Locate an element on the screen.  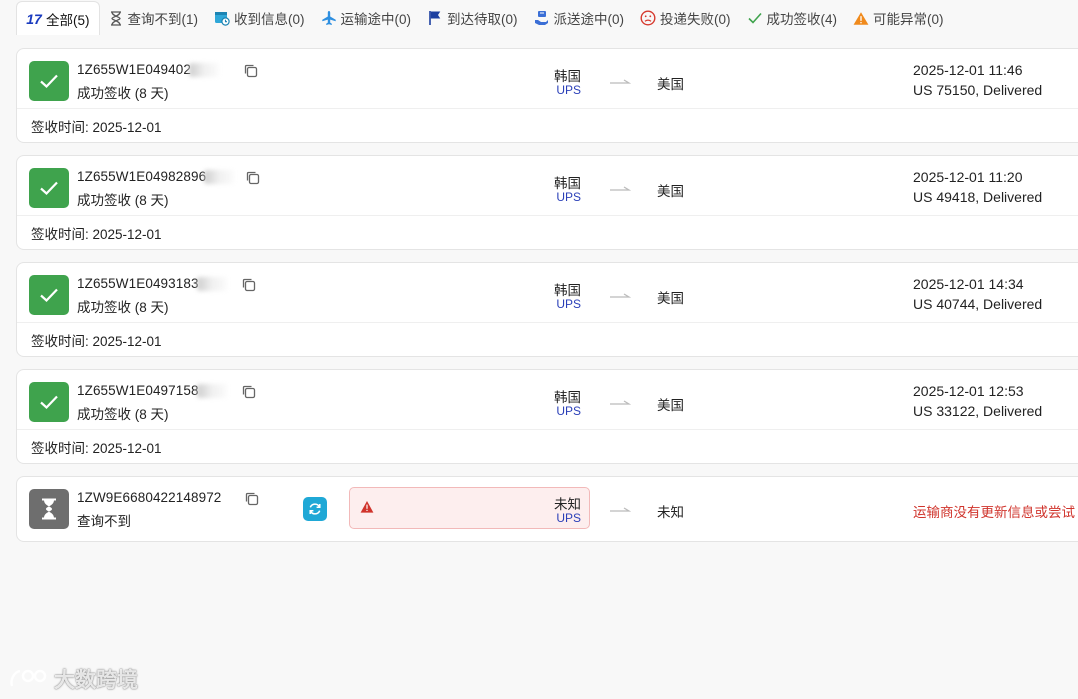
hourglass-icon is located at coordinates (116, 18).